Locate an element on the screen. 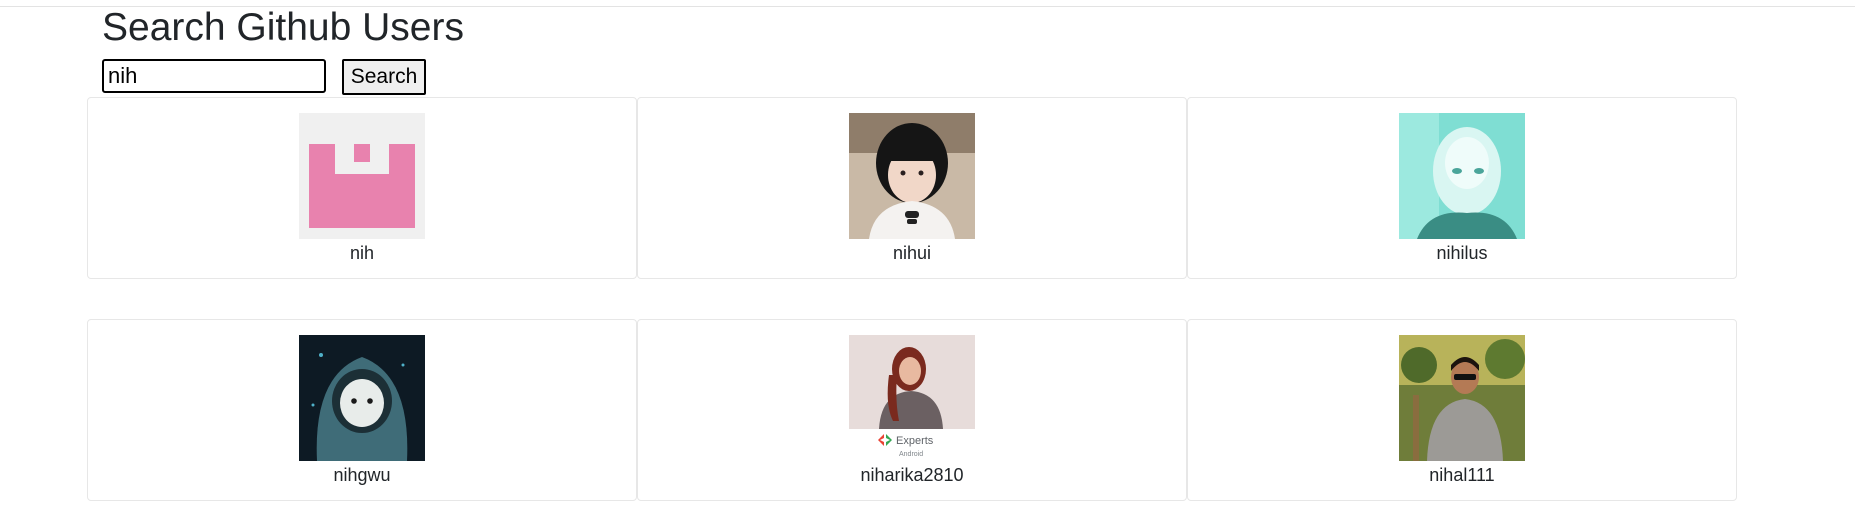  user-card: nihilus is located at coordinates (1462, 188).